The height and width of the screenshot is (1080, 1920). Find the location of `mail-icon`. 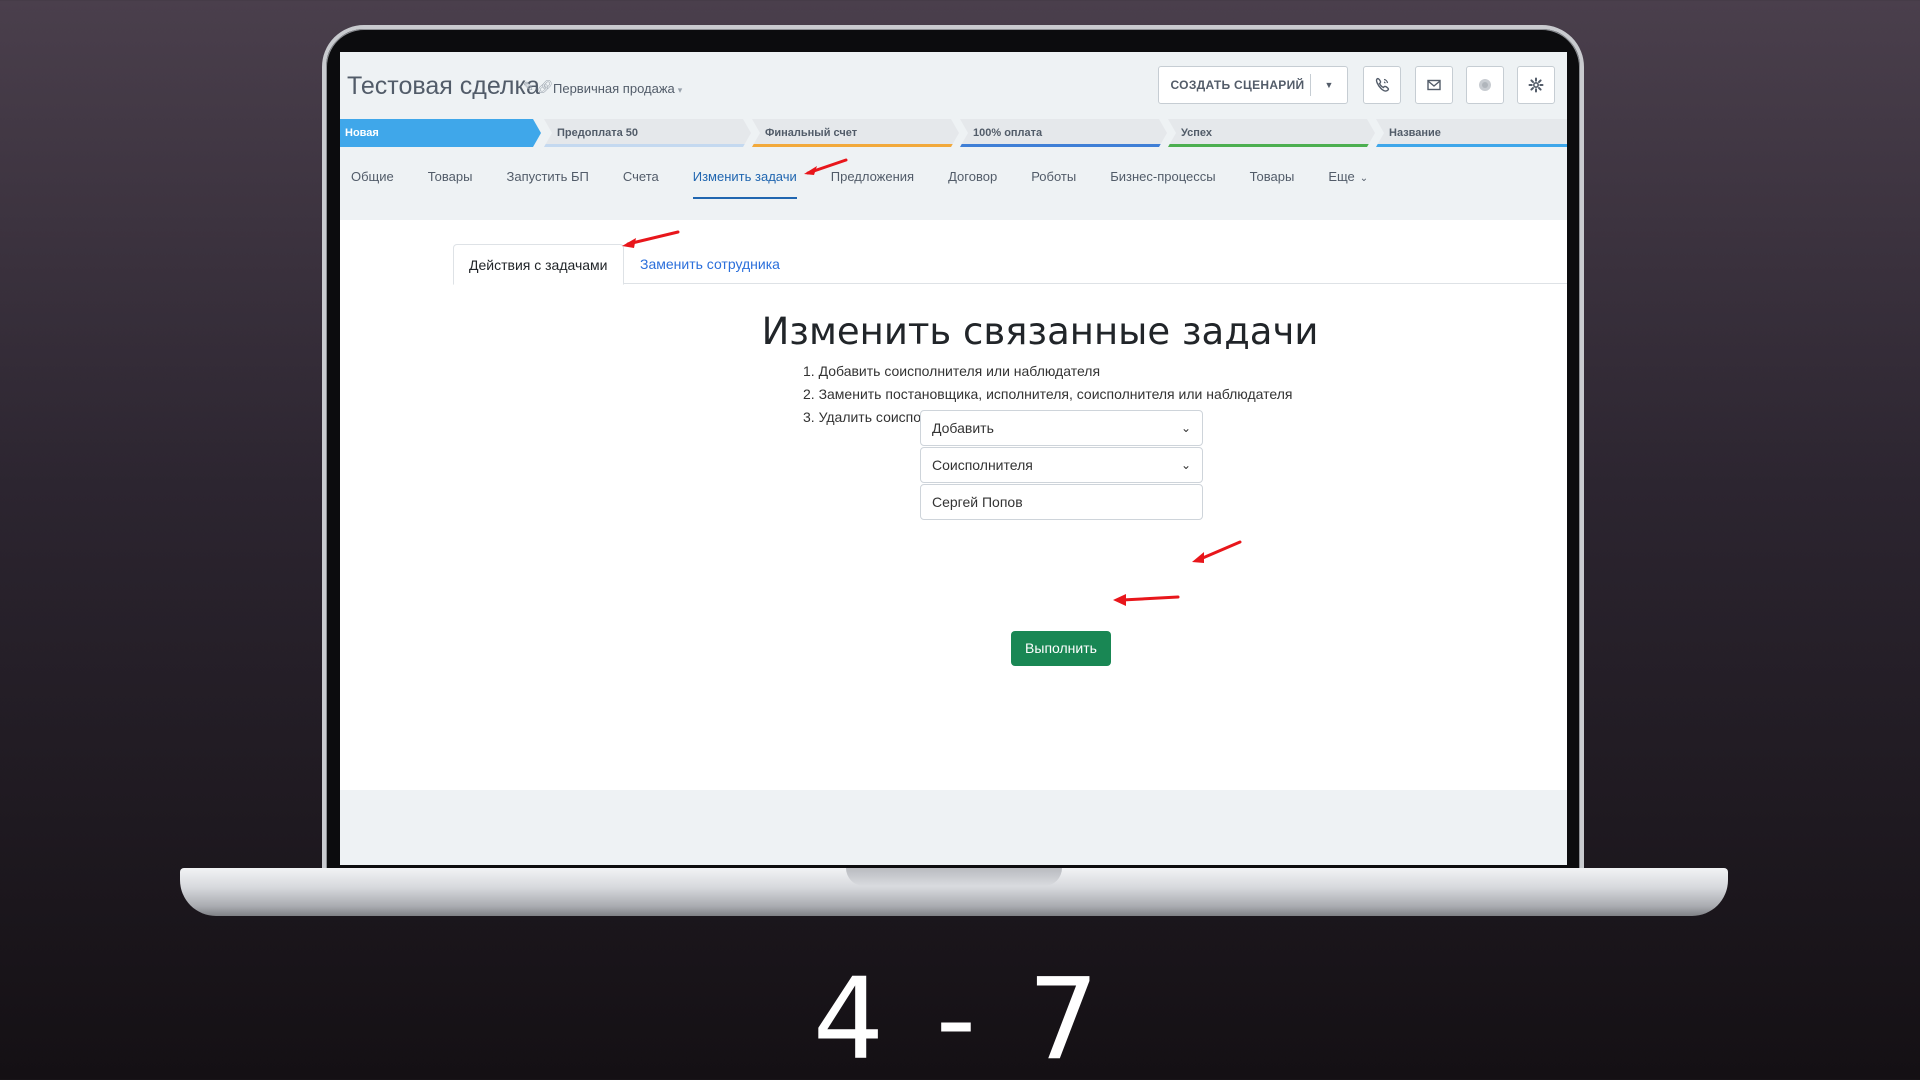

mail-icon is located at coordinates (1434, 85).